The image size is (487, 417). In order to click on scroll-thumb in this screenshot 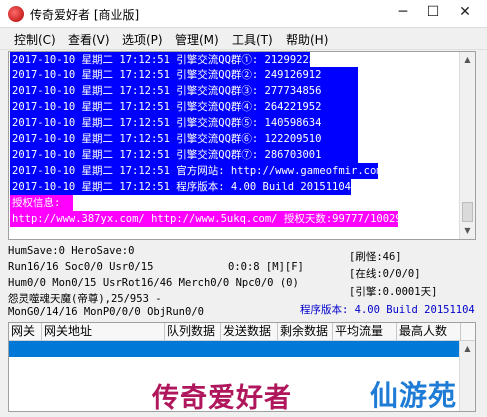, I will do `click(467, 212)`.